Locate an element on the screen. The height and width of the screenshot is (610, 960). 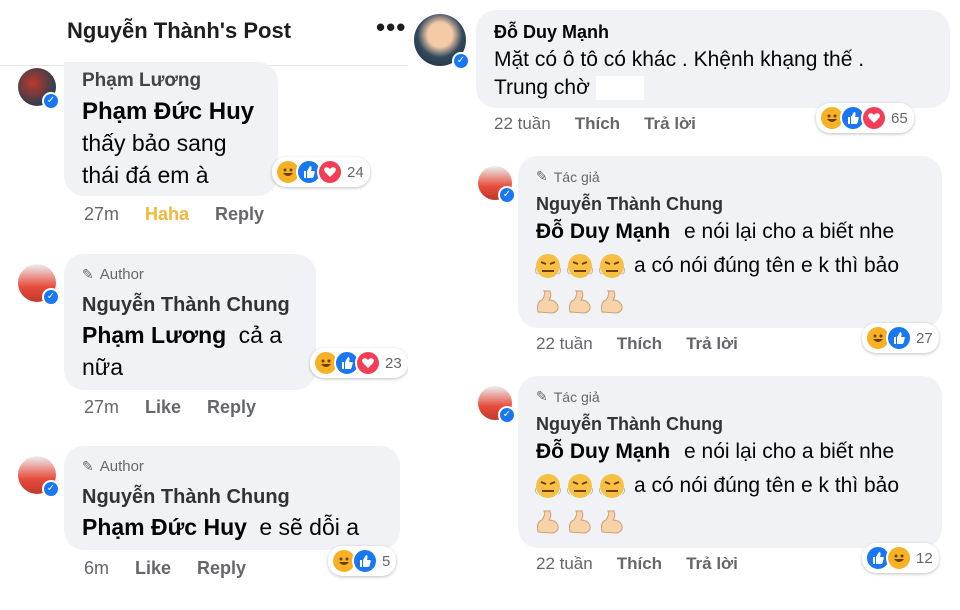
comment-author: Phạm Lương is located at coordinates (141, 81).